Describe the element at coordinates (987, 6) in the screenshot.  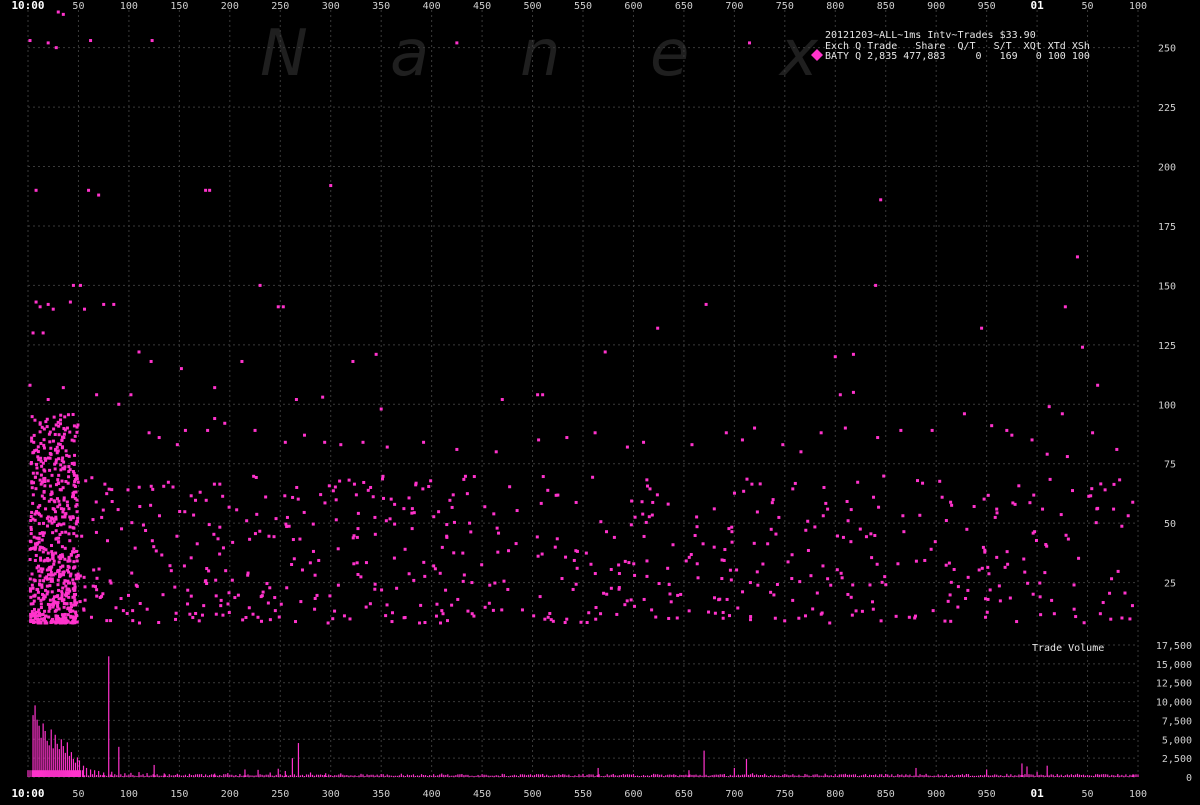
I see `x-tick-label-top: 950` at that location.